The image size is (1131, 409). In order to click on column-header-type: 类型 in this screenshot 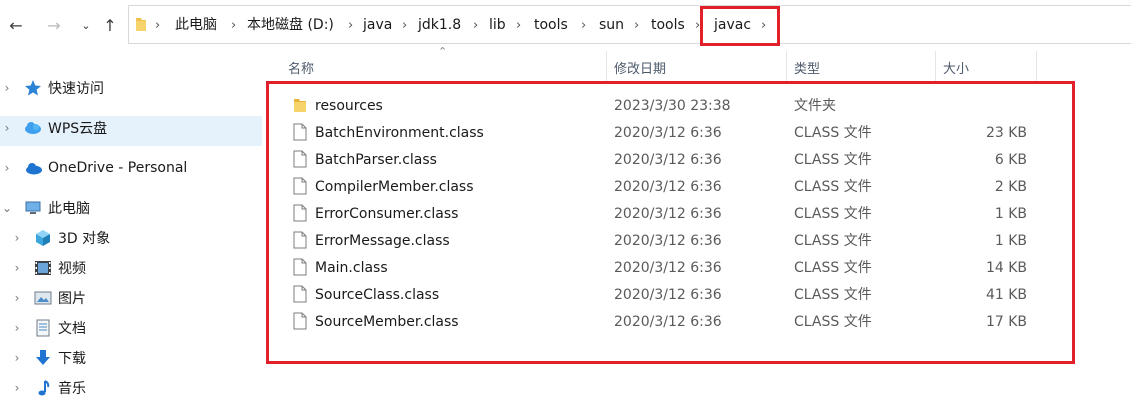, I will do `click(807, 67)`.